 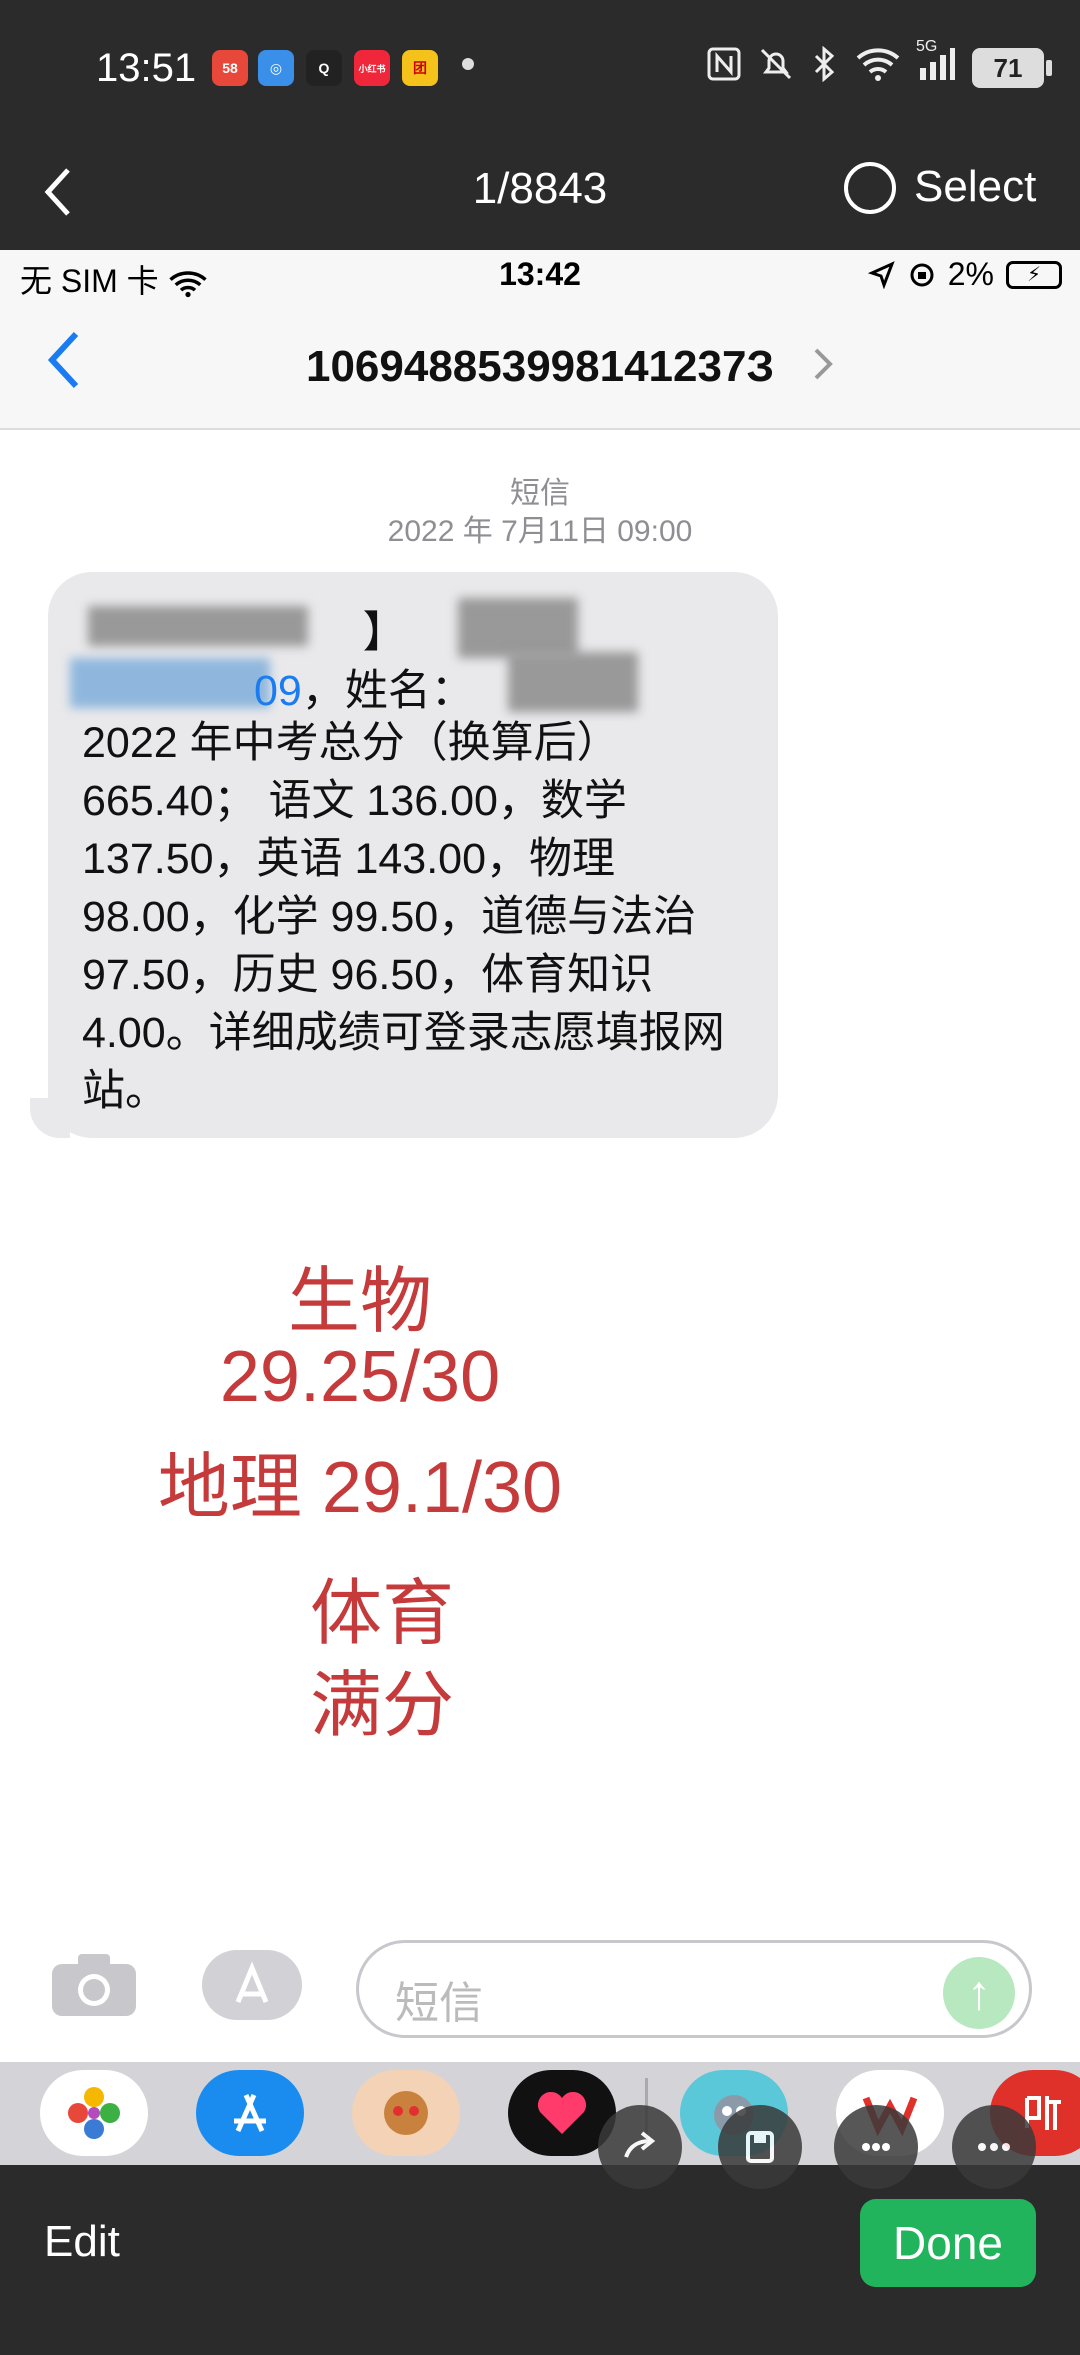 I want to click on app-store-drawer-icon, so click(x=250, y=2113).